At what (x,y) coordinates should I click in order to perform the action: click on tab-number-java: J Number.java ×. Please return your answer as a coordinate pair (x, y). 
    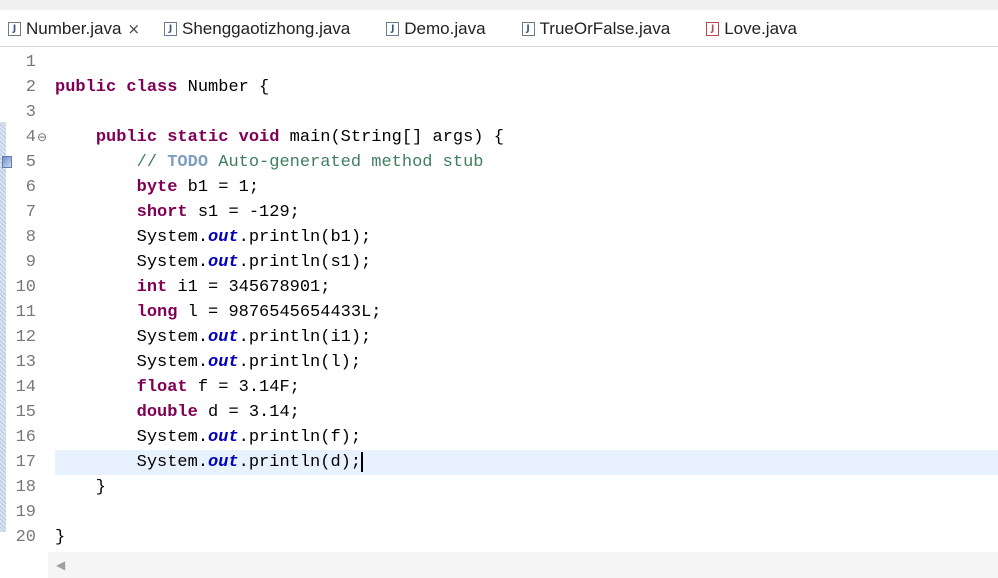
    Looking at the image, I should click on (74, 29).